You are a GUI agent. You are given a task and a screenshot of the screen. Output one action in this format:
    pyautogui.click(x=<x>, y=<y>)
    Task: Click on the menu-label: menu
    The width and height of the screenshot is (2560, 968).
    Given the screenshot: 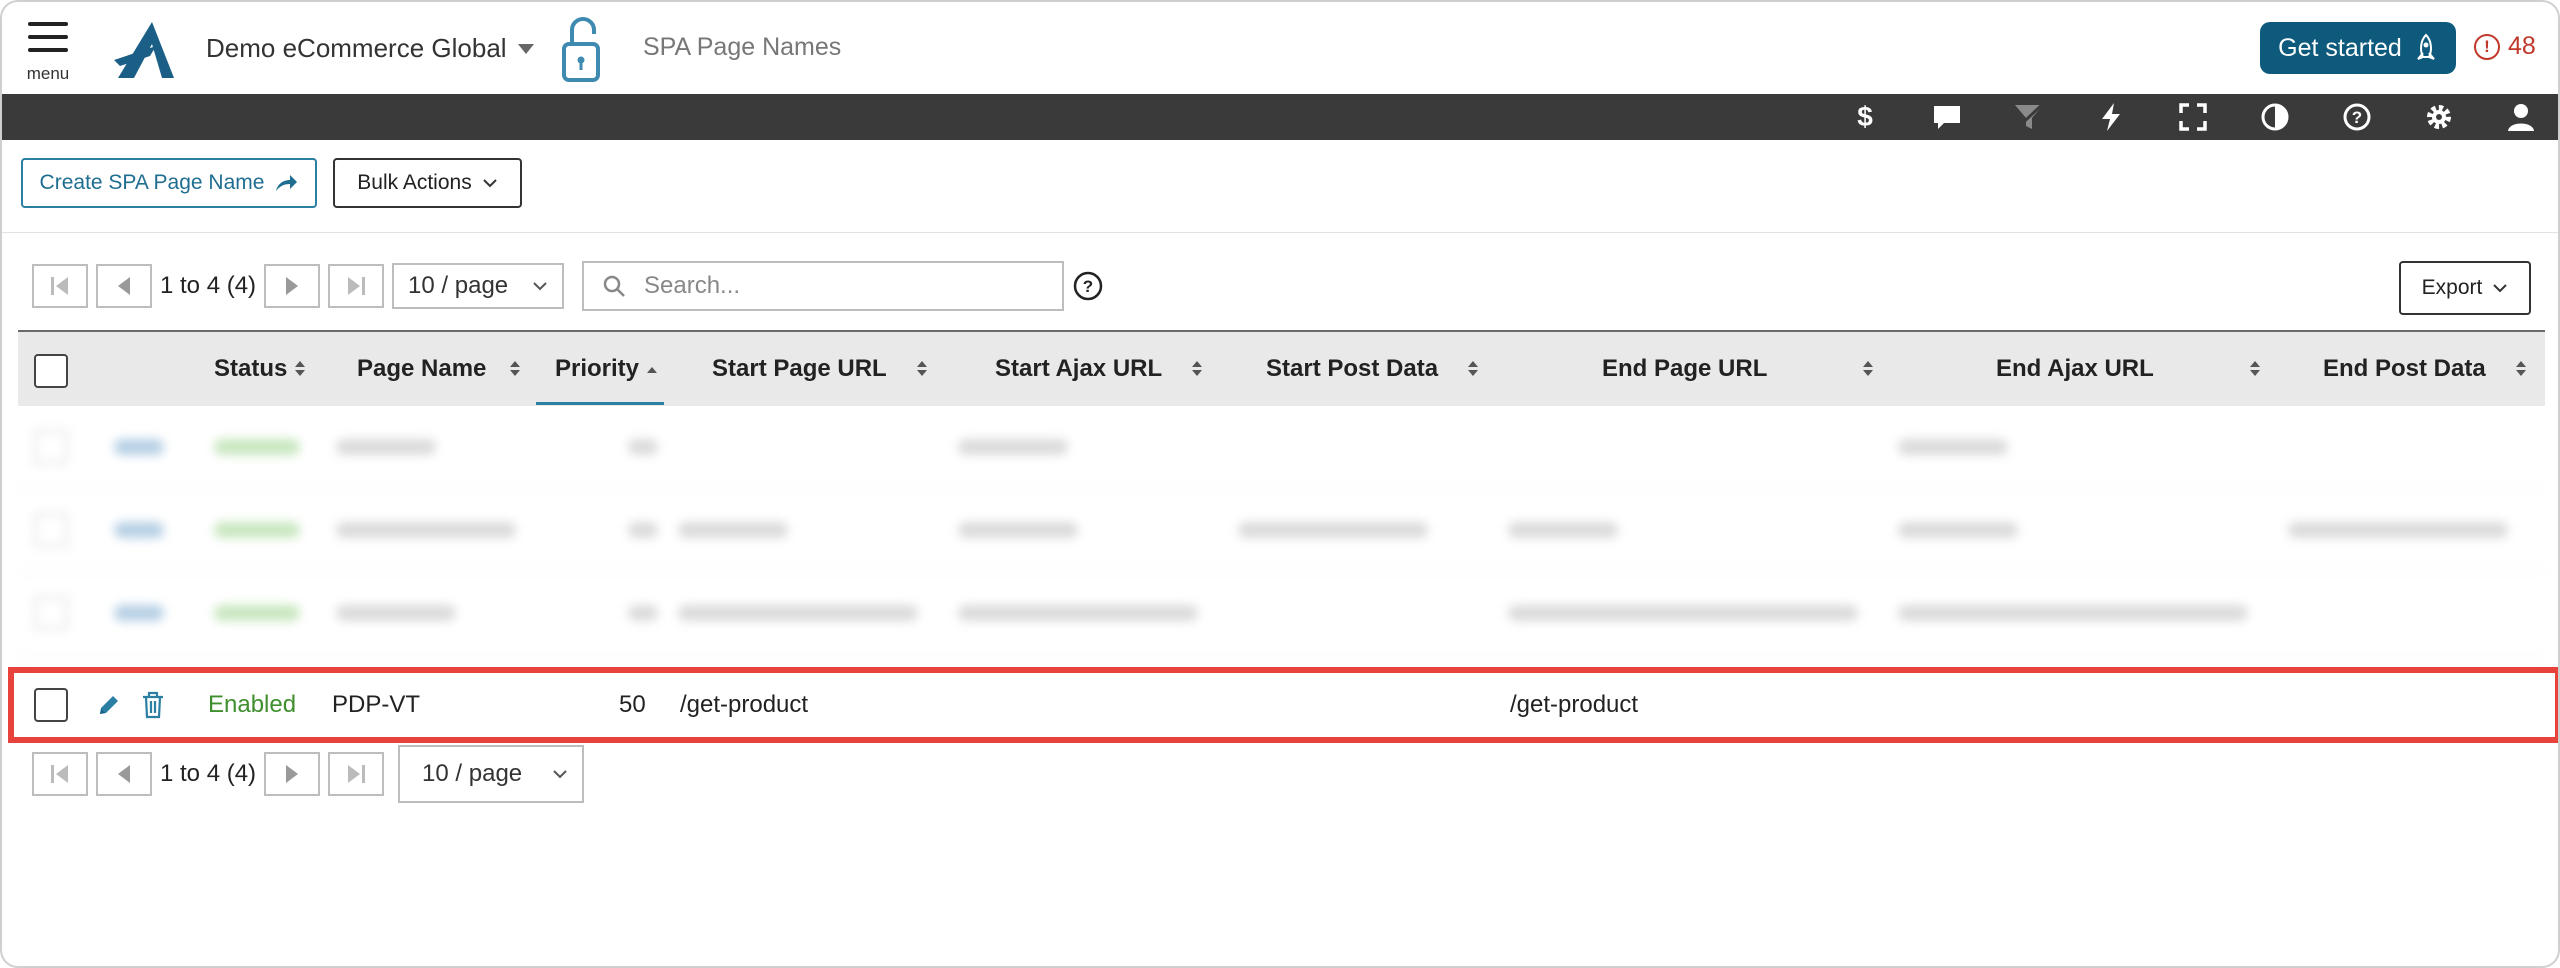 What is the action you would take?
    pyautogui.click(x=48, y=73)
    